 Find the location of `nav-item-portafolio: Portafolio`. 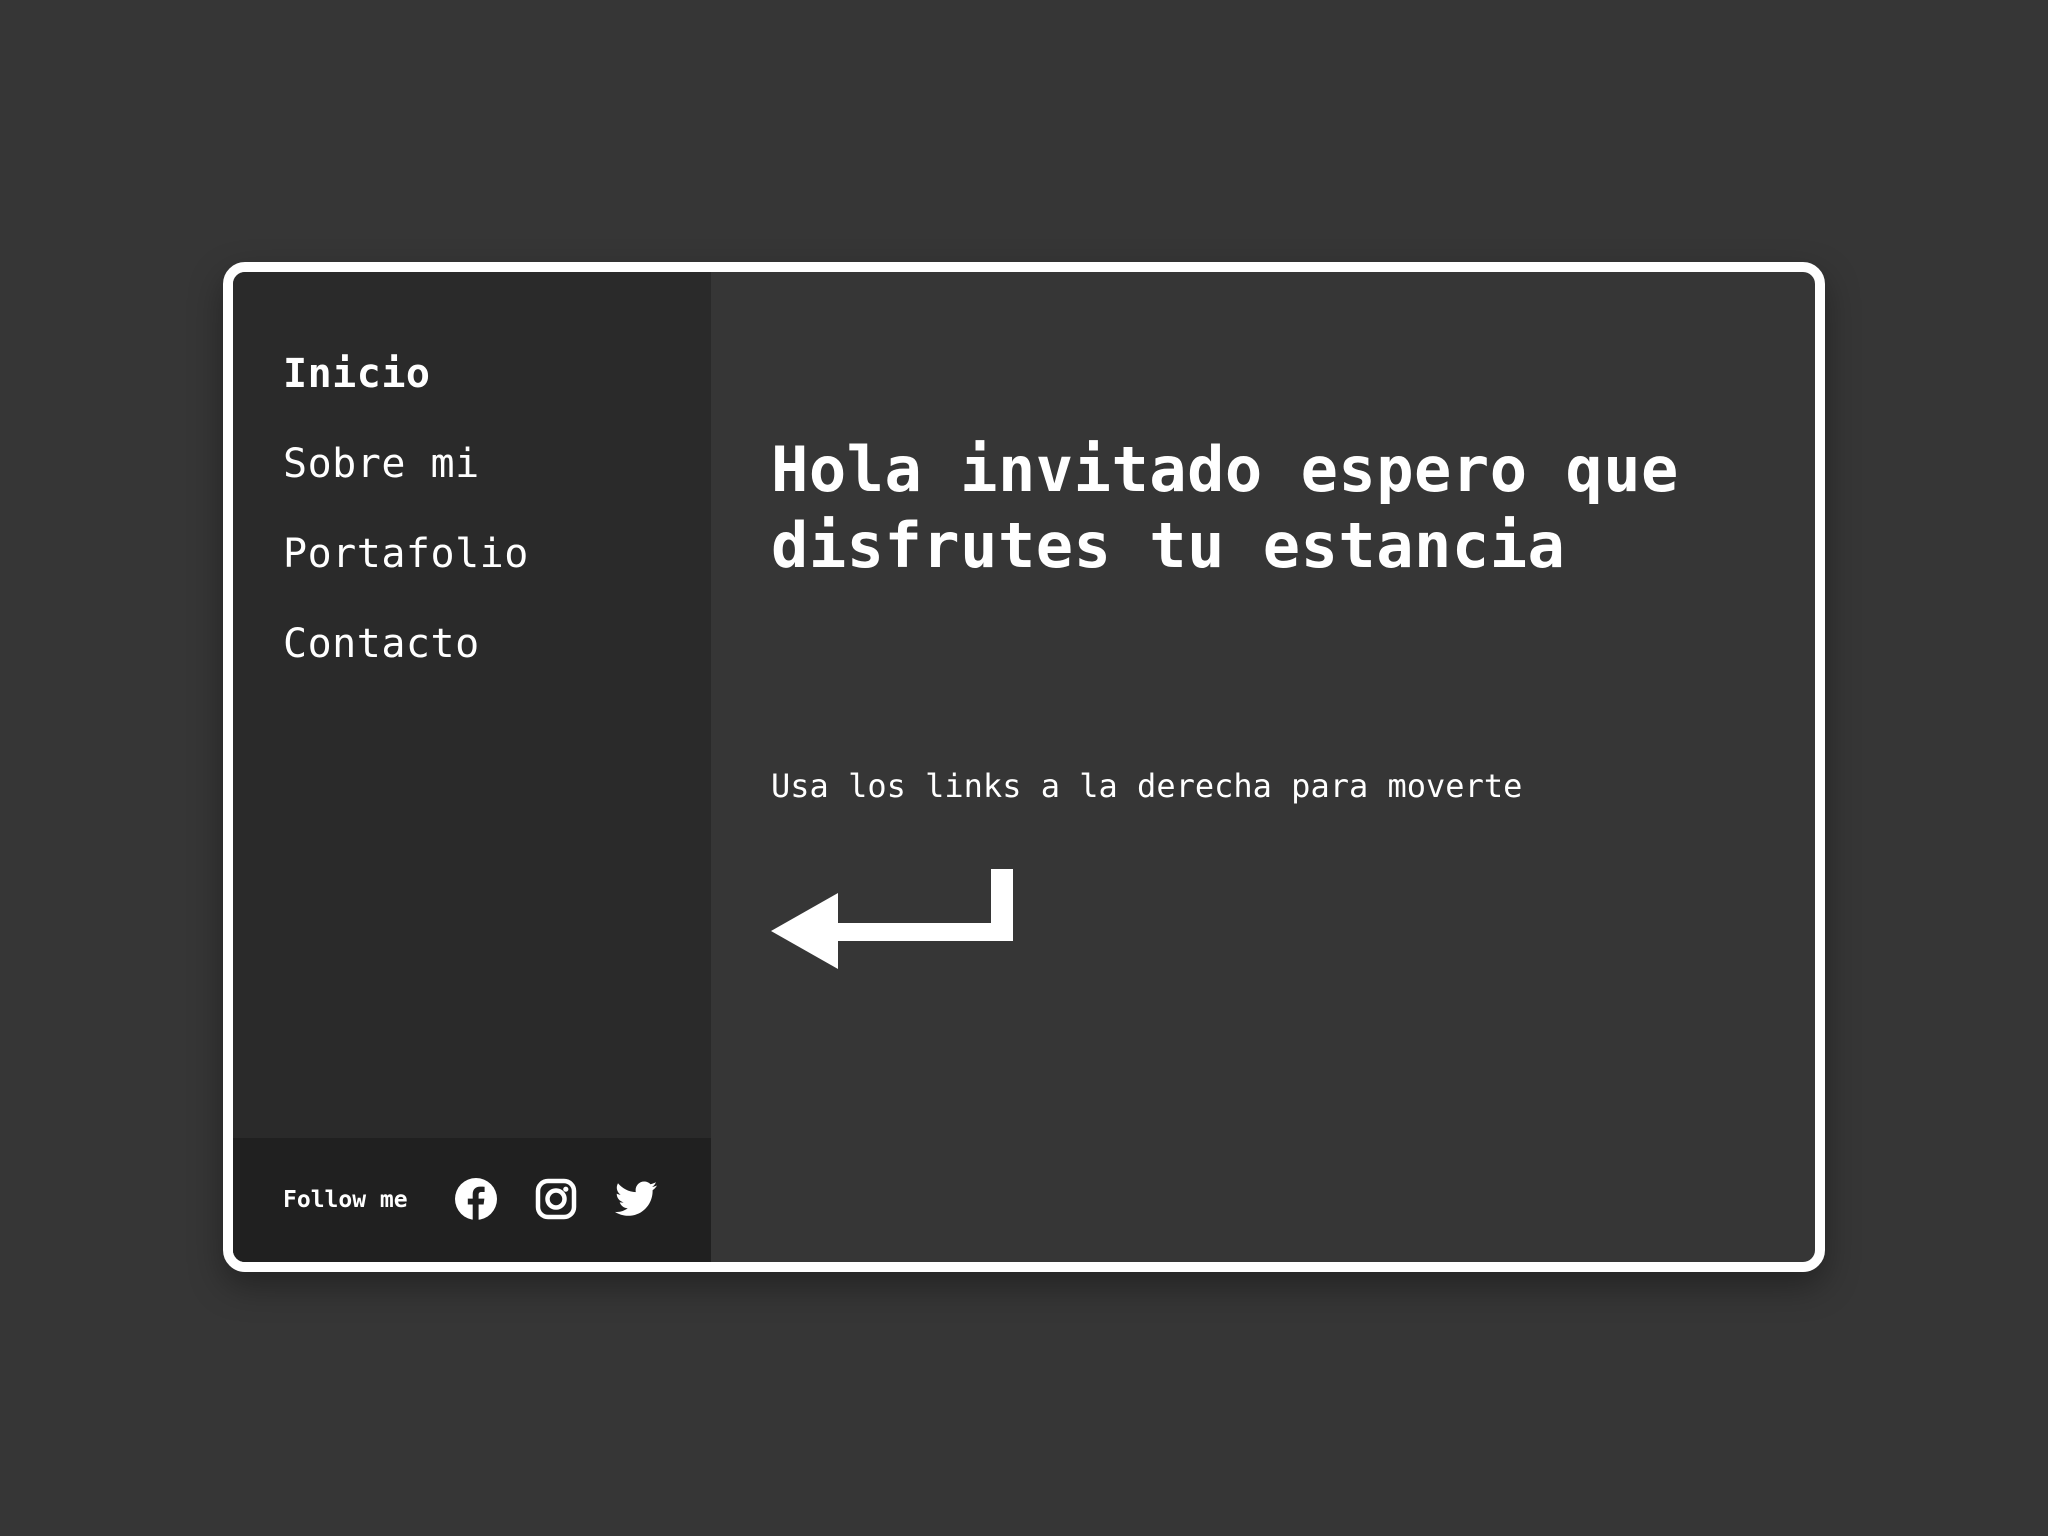

nav-item-portafolio: Portafolio is located at coordinates (406, 554).